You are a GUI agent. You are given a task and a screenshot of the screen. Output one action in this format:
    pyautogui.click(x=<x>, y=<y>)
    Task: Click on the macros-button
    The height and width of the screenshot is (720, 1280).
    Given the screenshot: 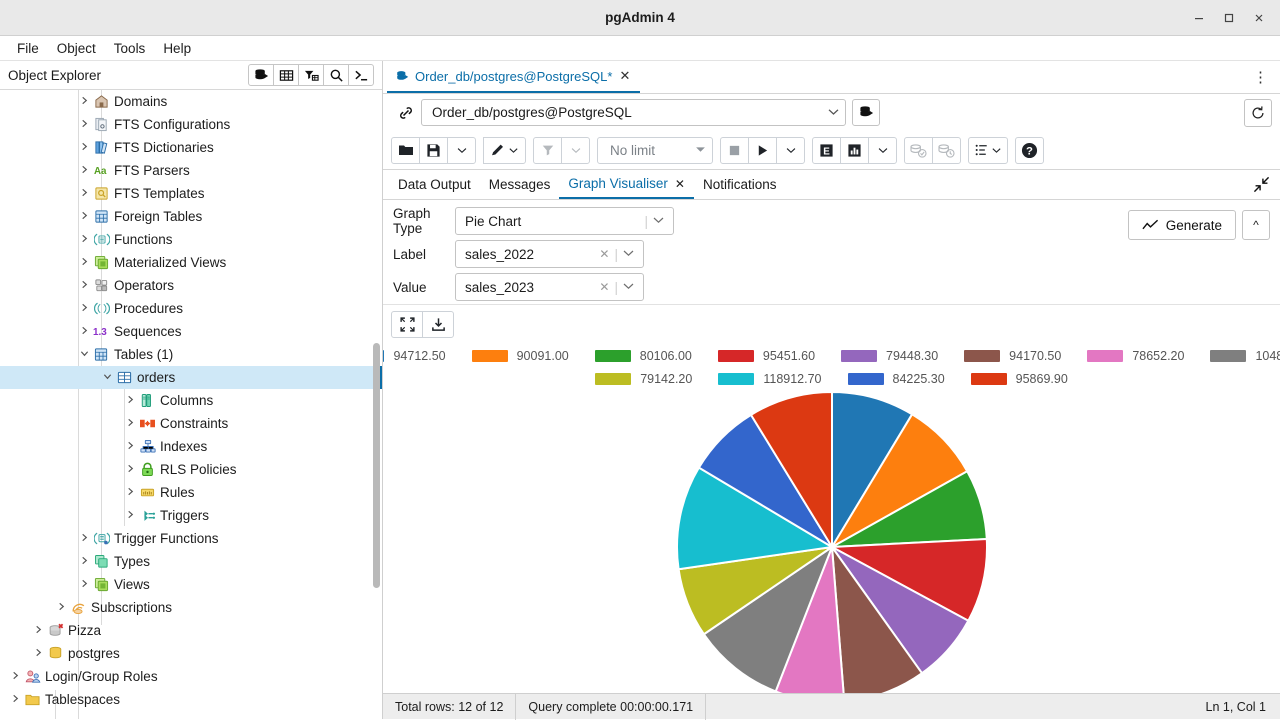 What is the action you would take?
    pyautogui.click(x=988, y=150)
    